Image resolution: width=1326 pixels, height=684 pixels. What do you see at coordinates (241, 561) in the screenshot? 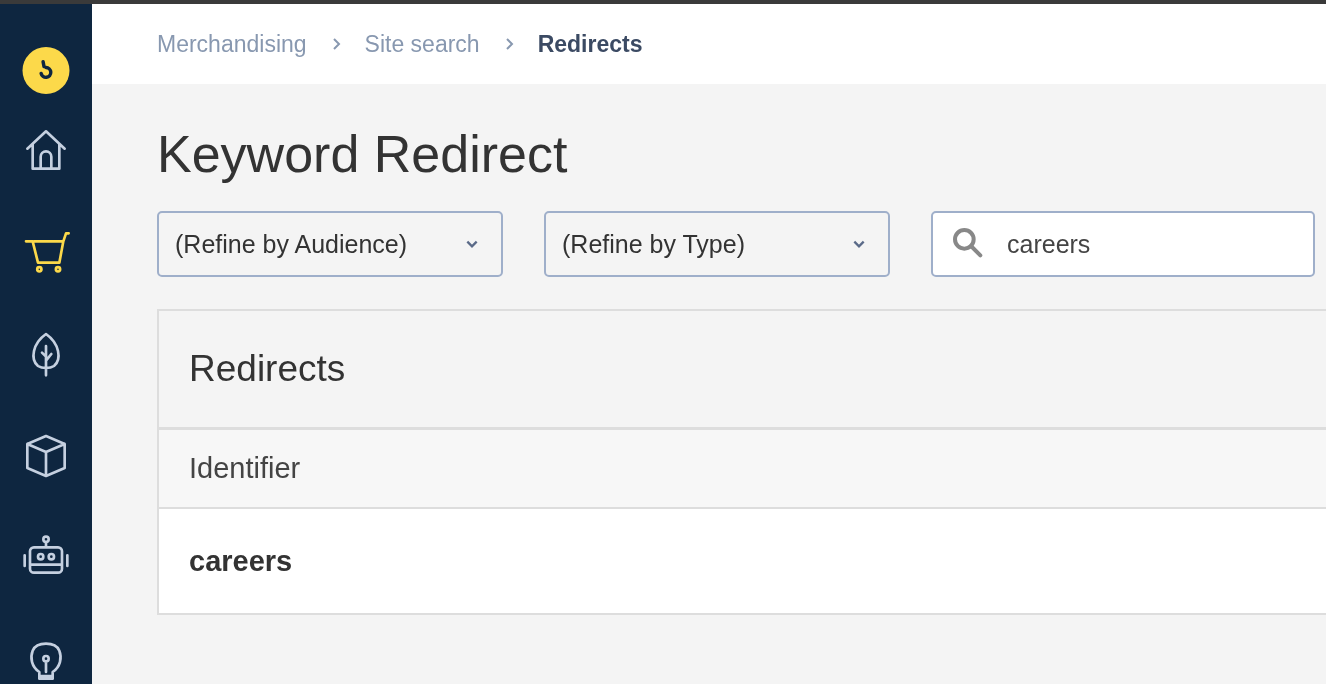
I see `table-cell: careers` at bounding box center [241, 561].